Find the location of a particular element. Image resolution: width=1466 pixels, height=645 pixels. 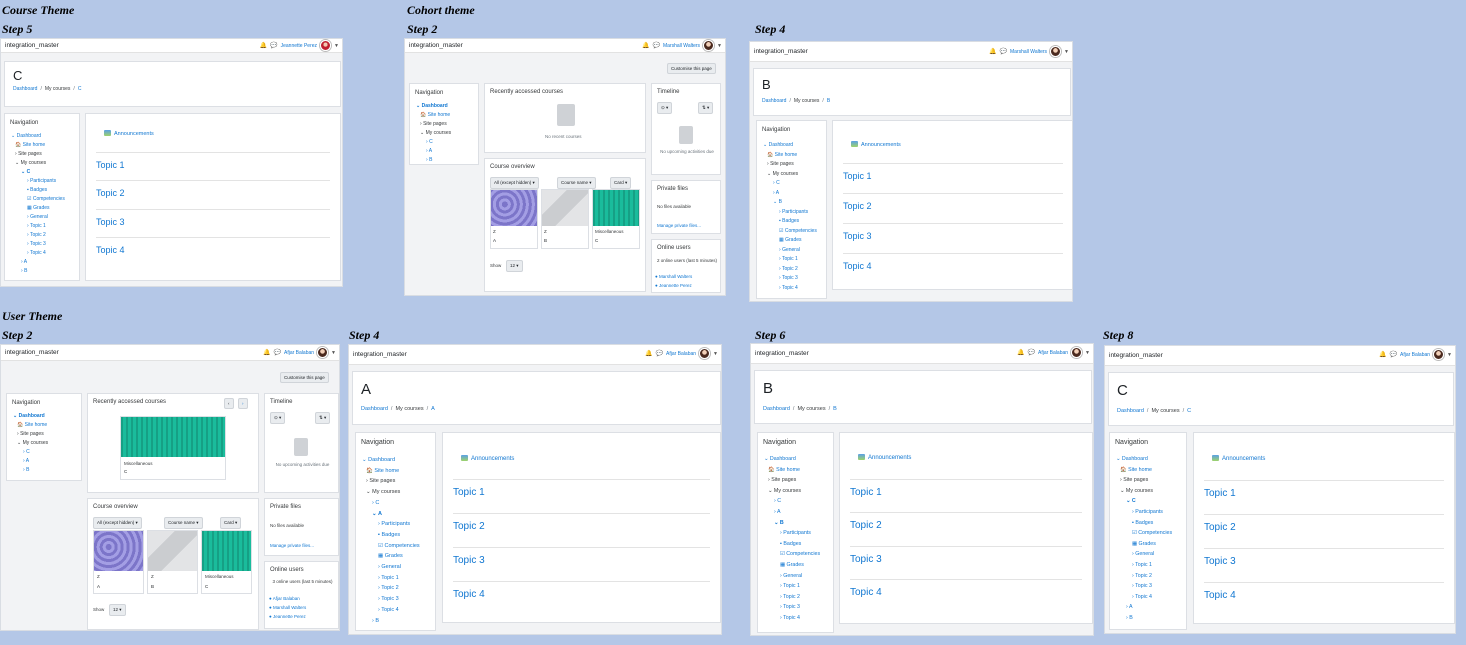

online-user: ● Marshall Walters is located at coordinates (287, 607).